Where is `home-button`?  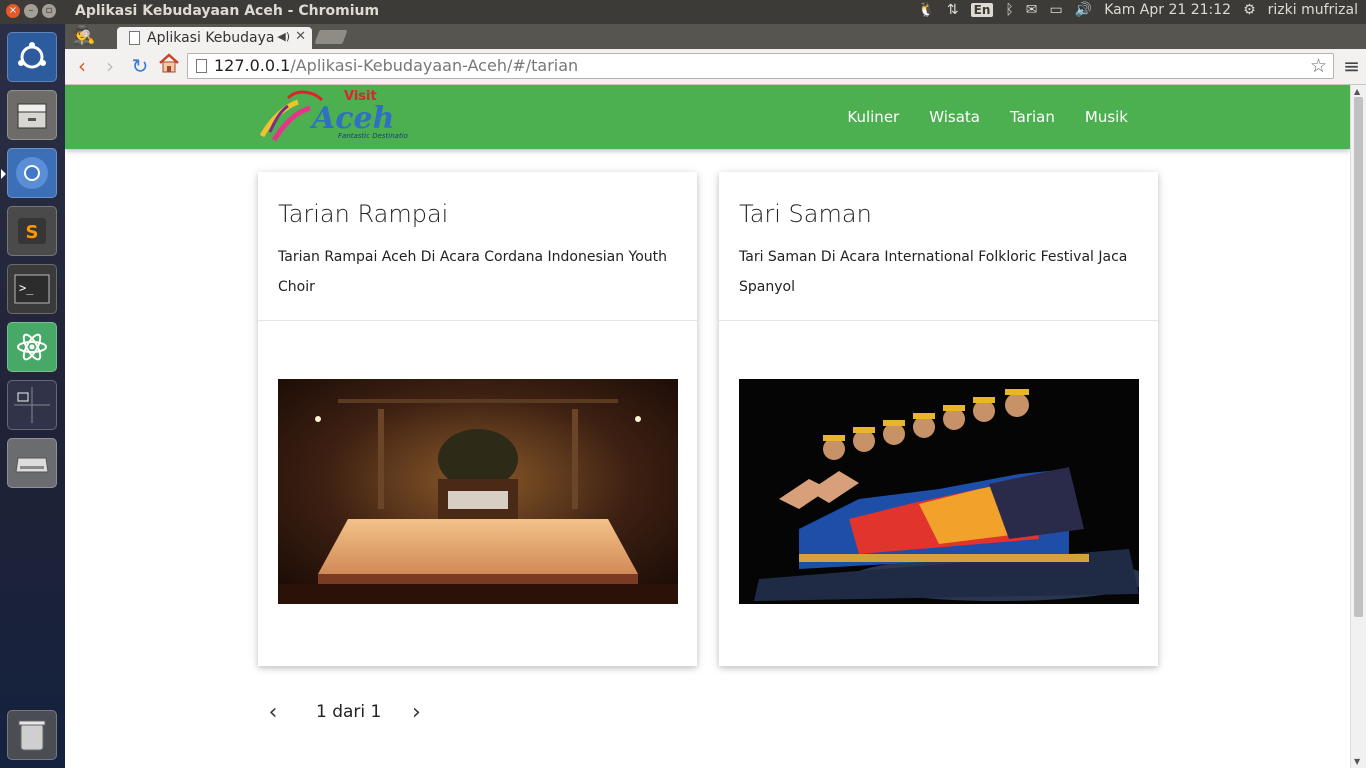 home-button is located at coordinates (169, 66).